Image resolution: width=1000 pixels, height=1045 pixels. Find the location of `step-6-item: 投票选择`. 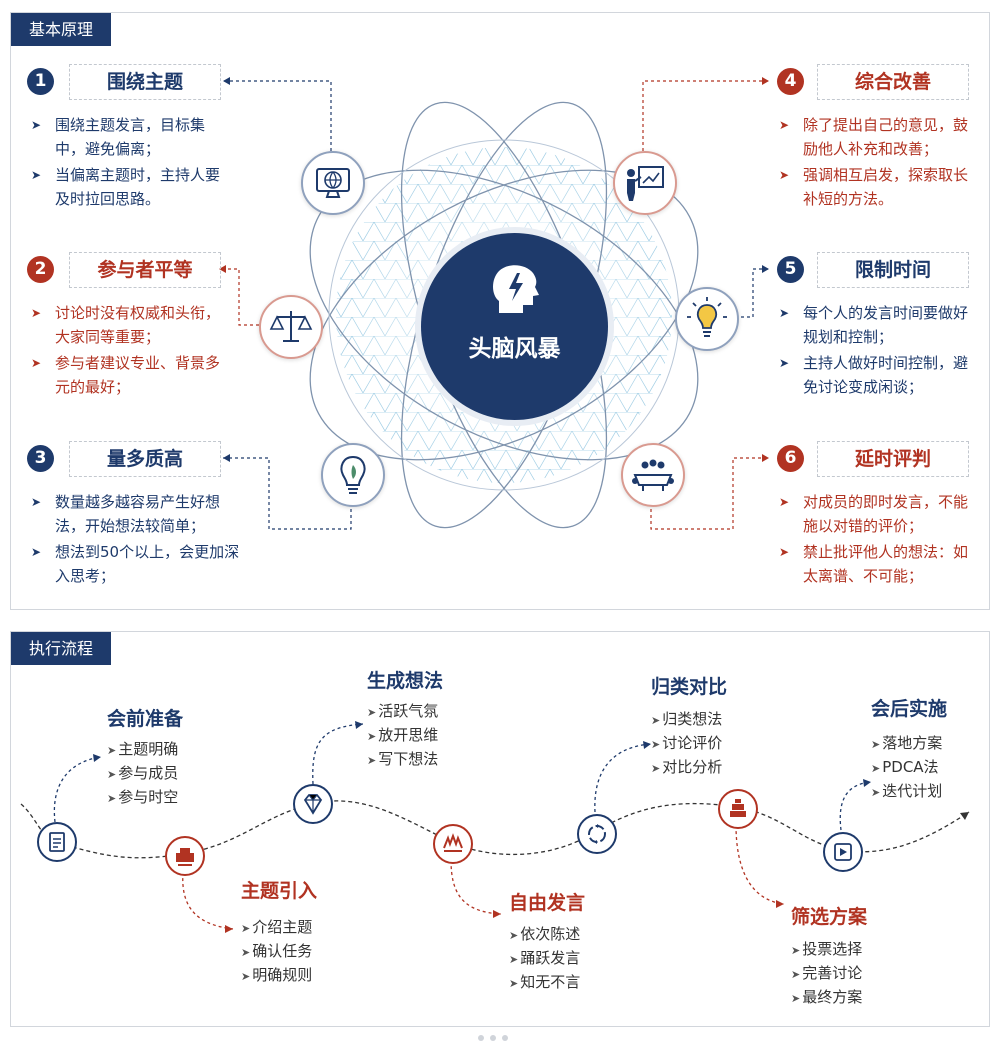

step-6-item: 投票选择 is located at coordinates (826, 950).